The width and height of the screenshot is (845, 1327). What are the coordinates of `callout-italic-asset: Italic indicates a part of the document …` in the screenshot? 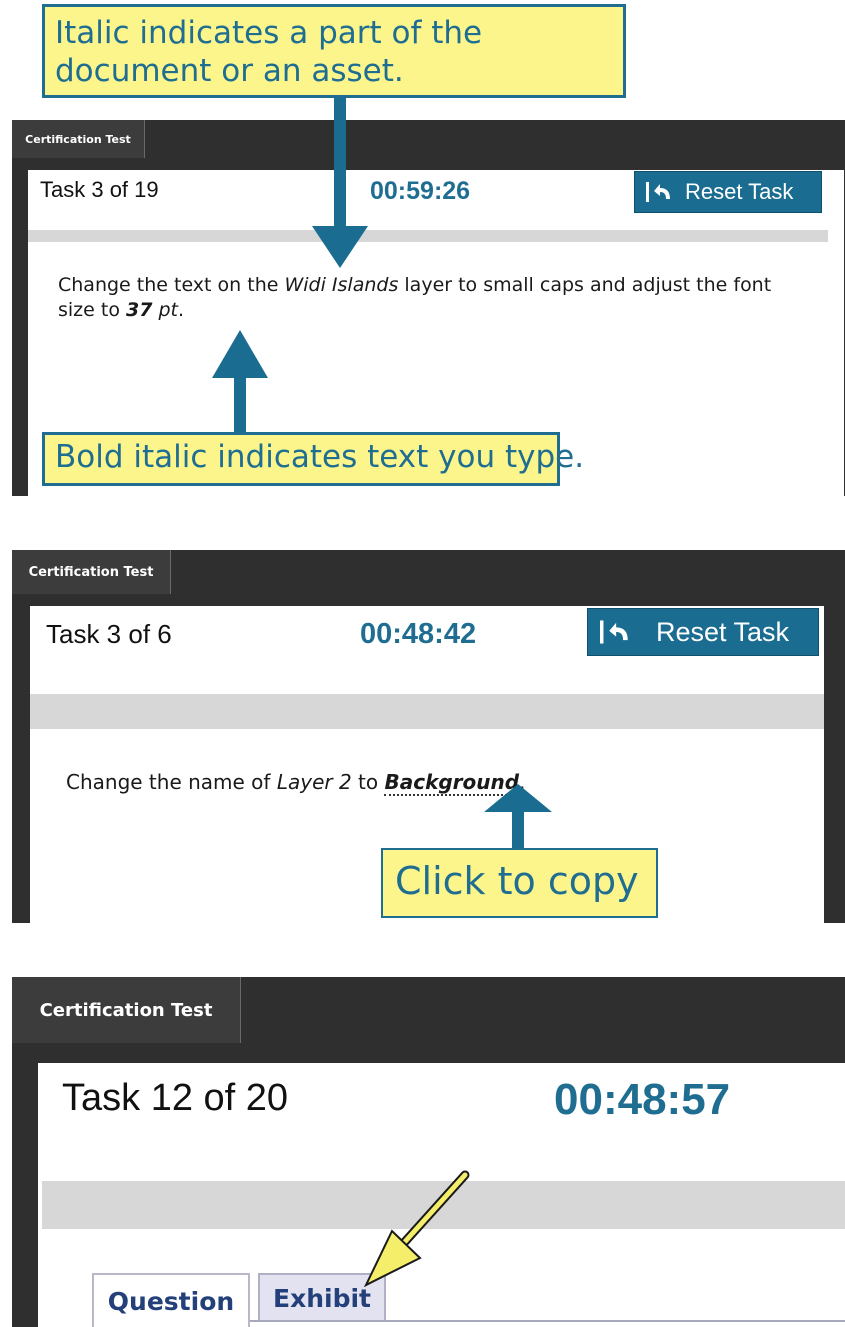 It's located at (334, 51).